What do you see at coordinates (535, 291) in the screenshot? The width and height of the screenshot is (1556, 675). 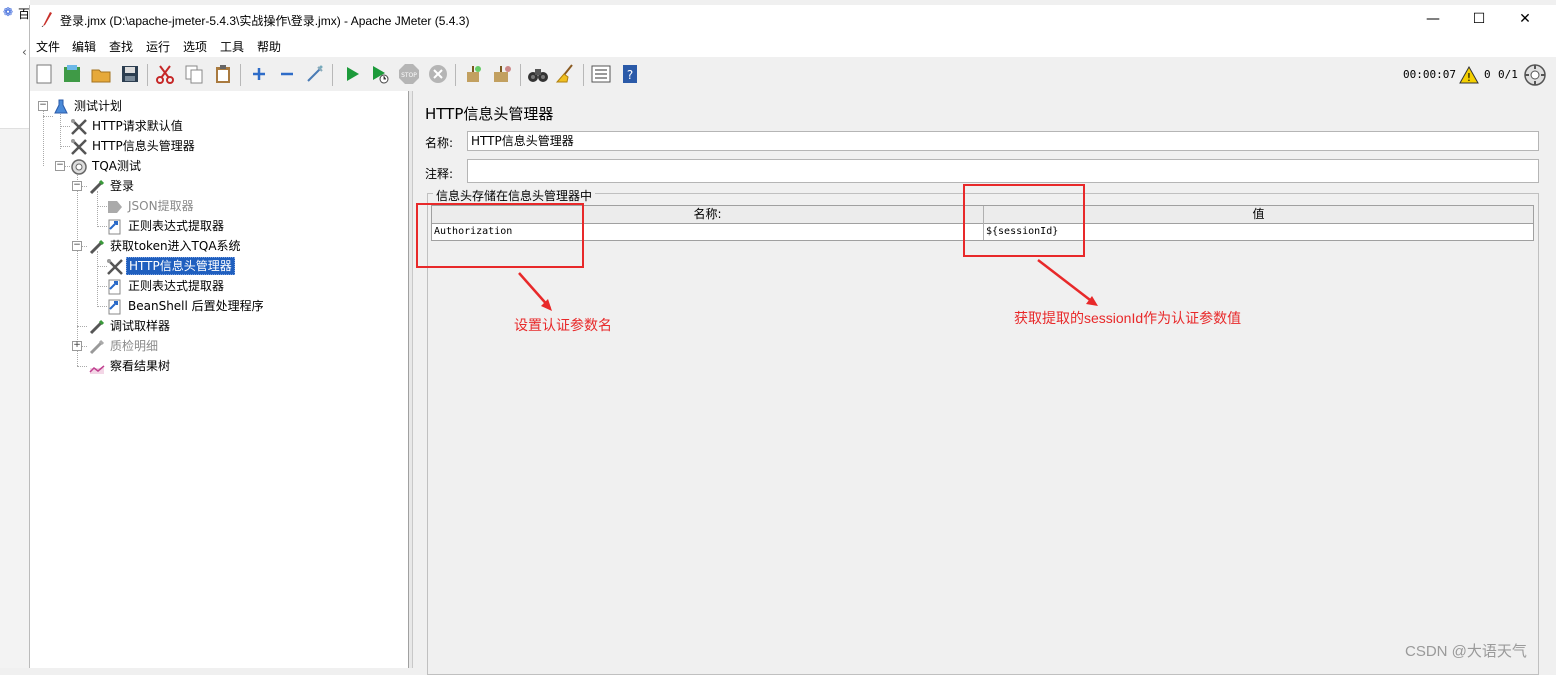 I see `annotation-arrow-left` at bounding box center [535, 291].